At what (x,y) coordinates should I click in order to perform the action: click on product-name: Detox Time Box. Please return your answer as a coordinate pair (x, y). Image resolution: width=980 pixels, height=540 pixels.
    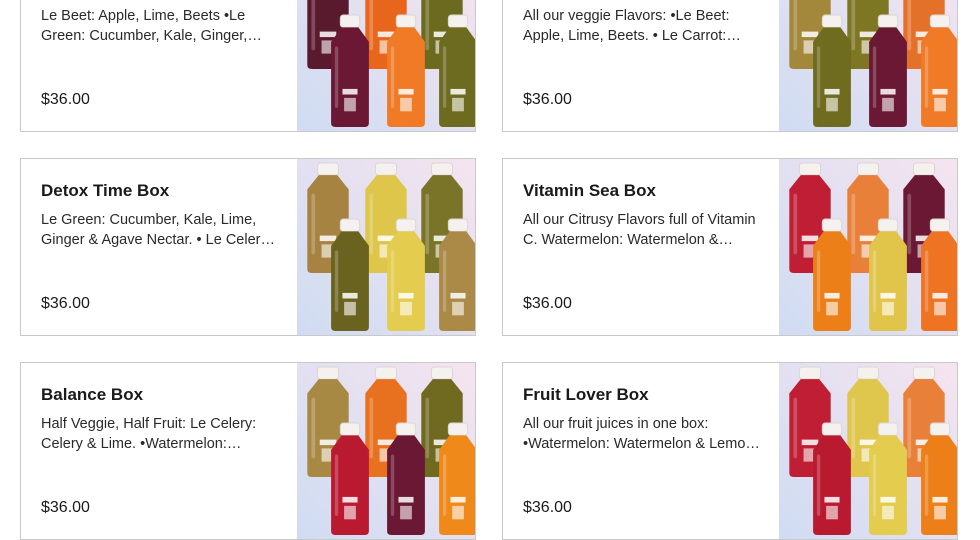
    Looking at the image, I should click on (105, 191).